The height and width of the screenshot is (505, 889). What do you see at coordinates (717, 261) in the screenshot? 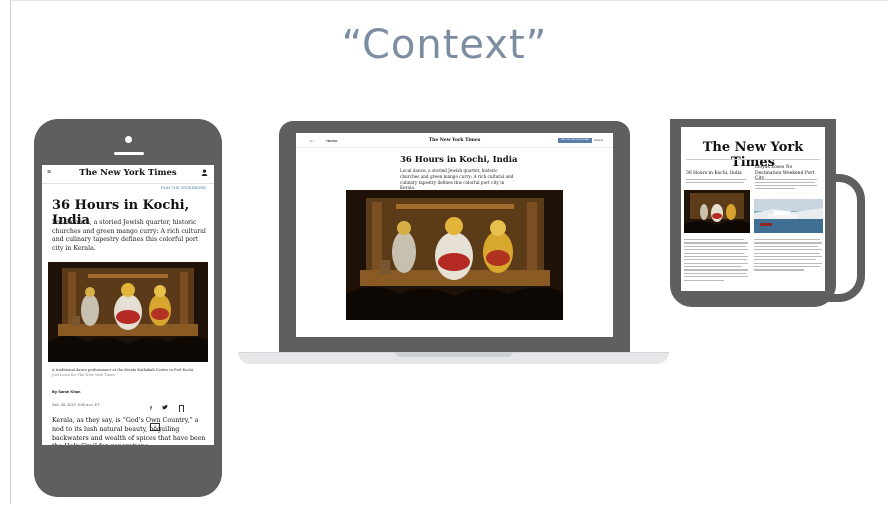
I see `left-column-text` at bounding box center [717, 261].